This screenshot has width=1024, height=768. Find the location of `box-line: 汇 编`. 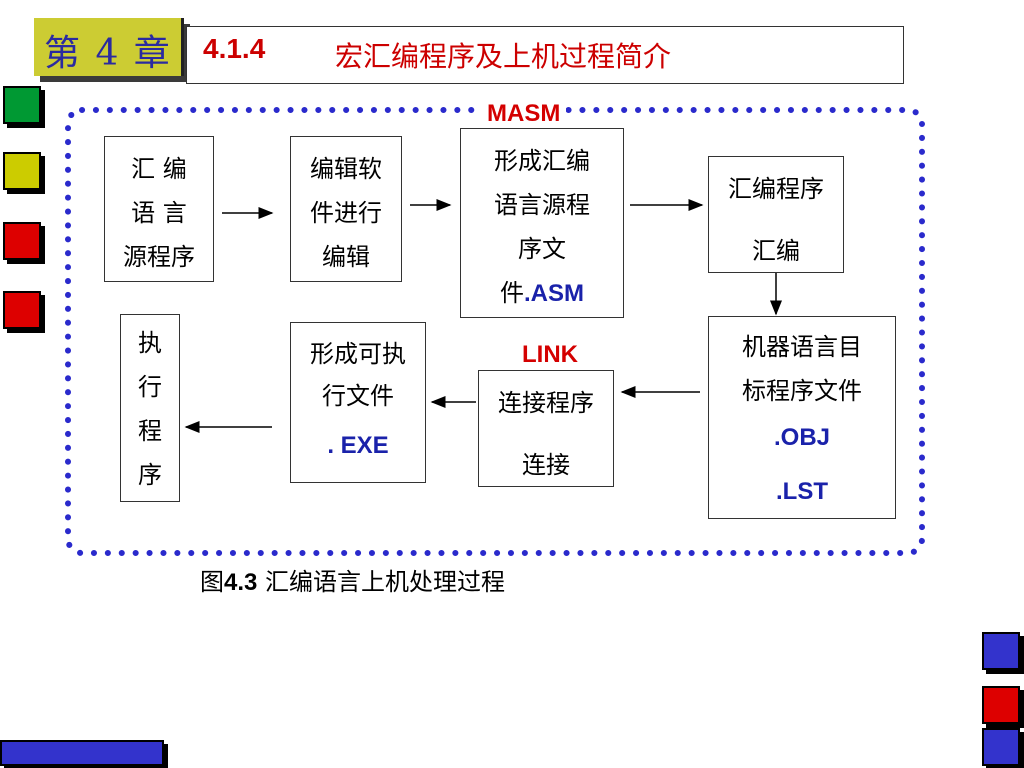

box-line: 汇 编 is located at coordinates (159, 169).